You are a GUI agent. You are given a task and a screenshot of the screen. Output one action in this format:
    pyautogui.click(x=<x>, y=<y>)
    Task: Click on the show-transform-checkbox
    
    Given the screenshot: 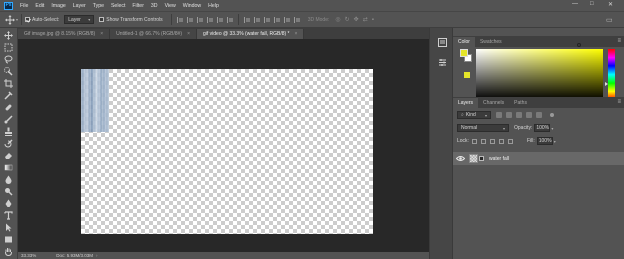 What is the action you would take?
    pyautogui.click(x=102, y=19)
    